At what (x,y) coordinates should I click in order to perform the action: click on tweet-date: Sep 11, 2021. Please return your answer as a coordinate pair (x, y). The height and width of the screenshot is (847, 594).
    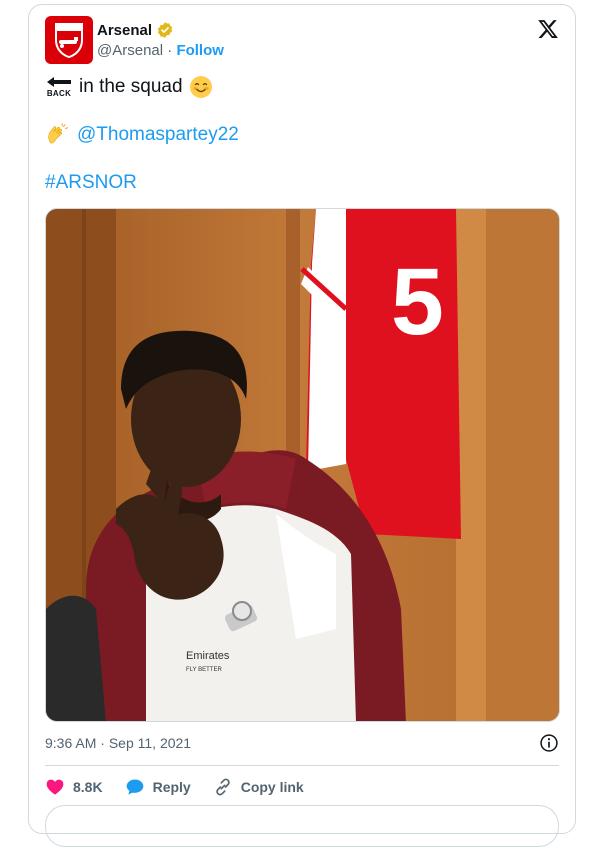
    Looking at the image, I should click on (150, 743).